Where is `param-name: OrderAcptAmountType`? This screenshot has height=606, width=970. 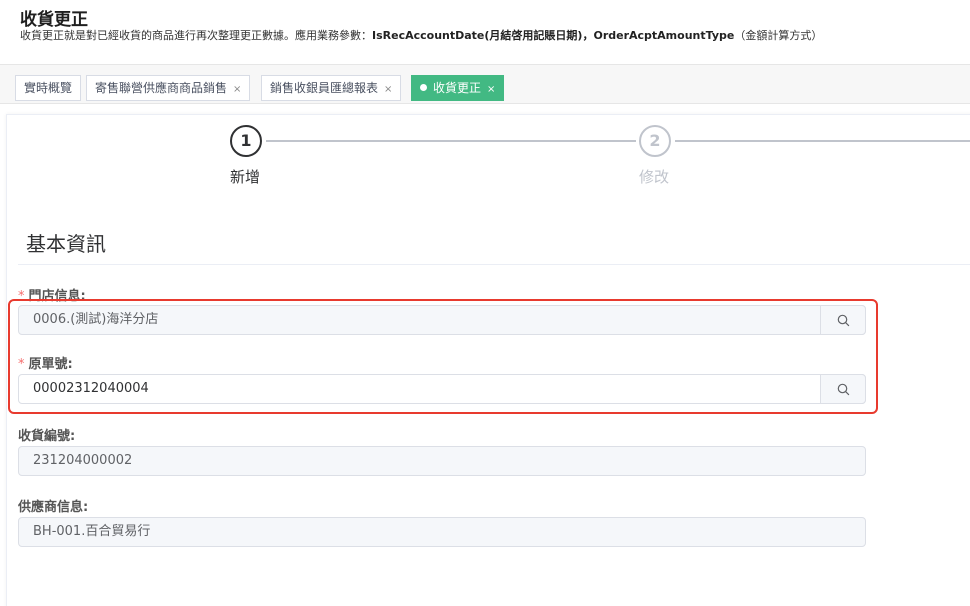
param-name: OrderAcptAmountType is located at coordinates (664, 35).